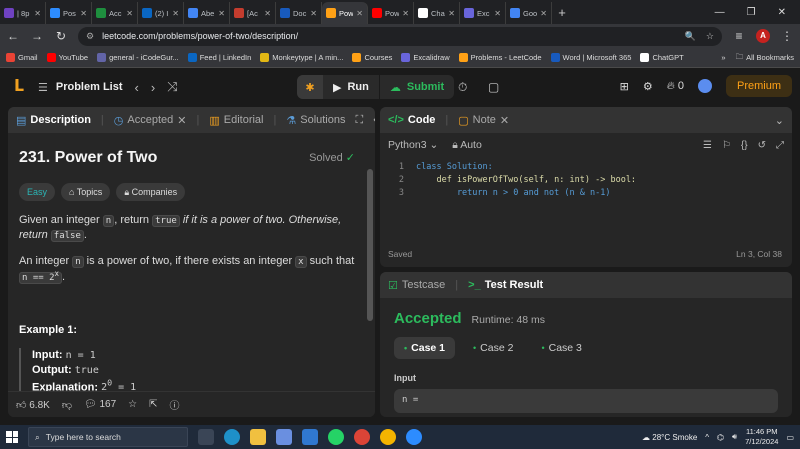 The width and height of the screenshot is (800, 449). I want to click on tab-testcase: ☑ Testcase, so click(416, 285).